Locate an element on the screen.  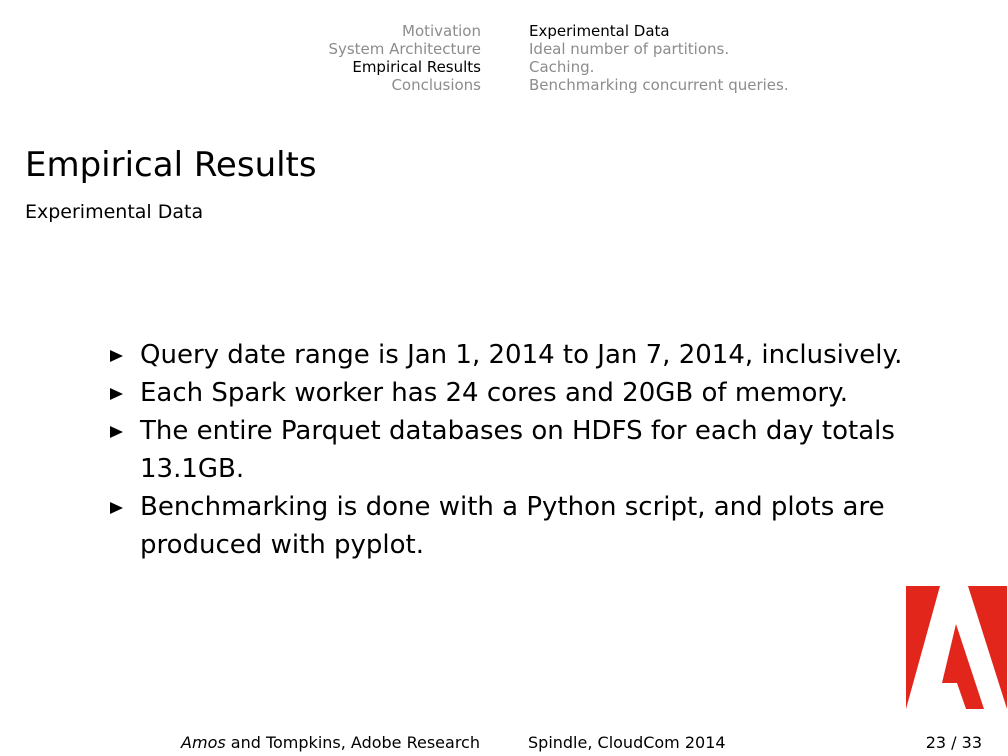
nav-section-empirical-results: Empirical Results is located at coordinates (404, 67).